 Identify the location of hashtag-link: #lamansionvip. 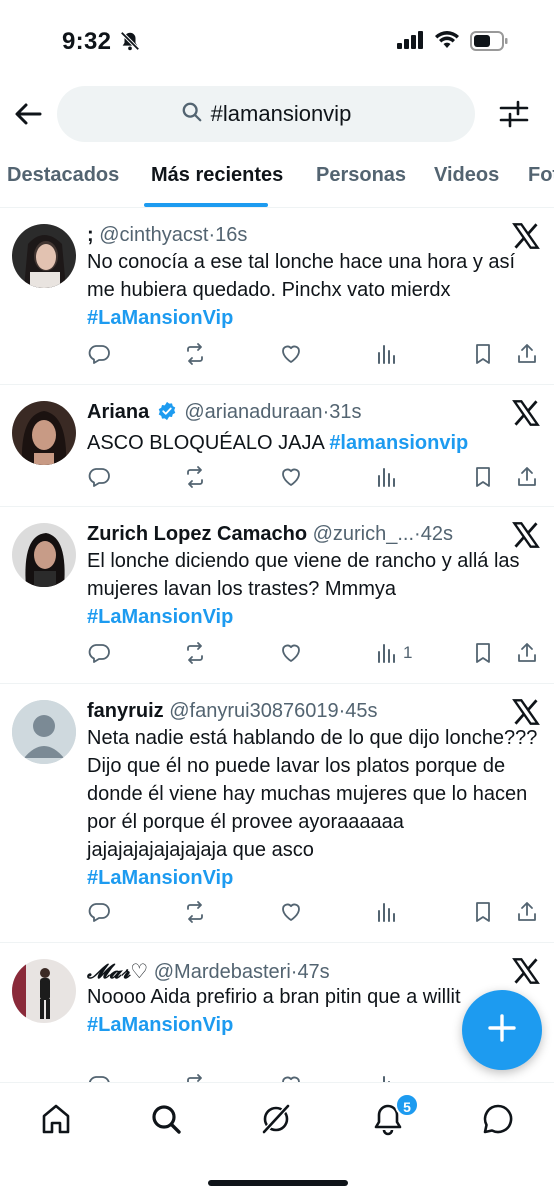
(398, 443).